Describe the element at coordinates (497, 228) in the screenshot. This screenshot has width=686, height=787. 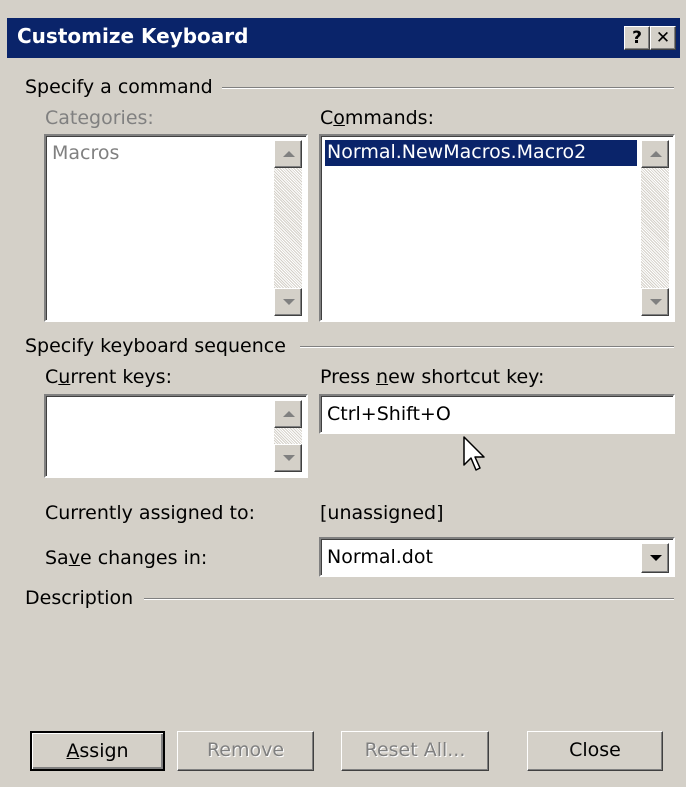
I see `commands-list: Normal.NewMacros.Macro2` at that location.